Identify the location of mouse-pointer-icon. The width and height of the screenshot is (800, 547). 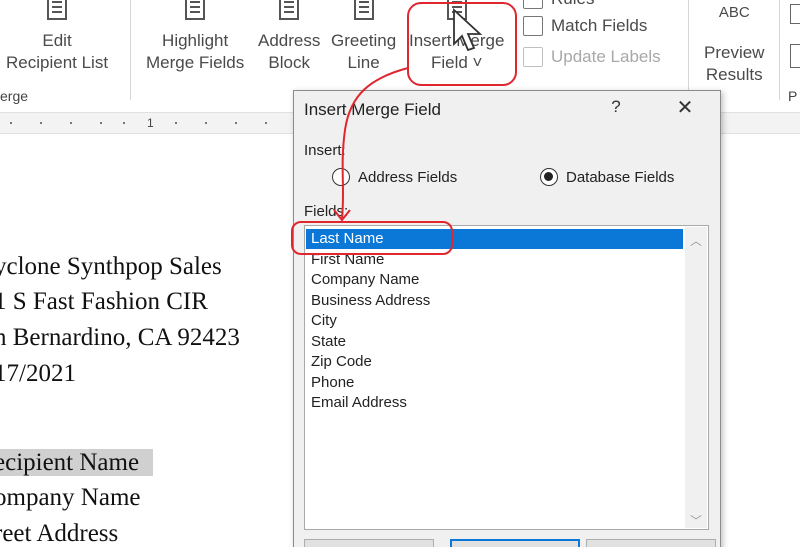
(468, 30).